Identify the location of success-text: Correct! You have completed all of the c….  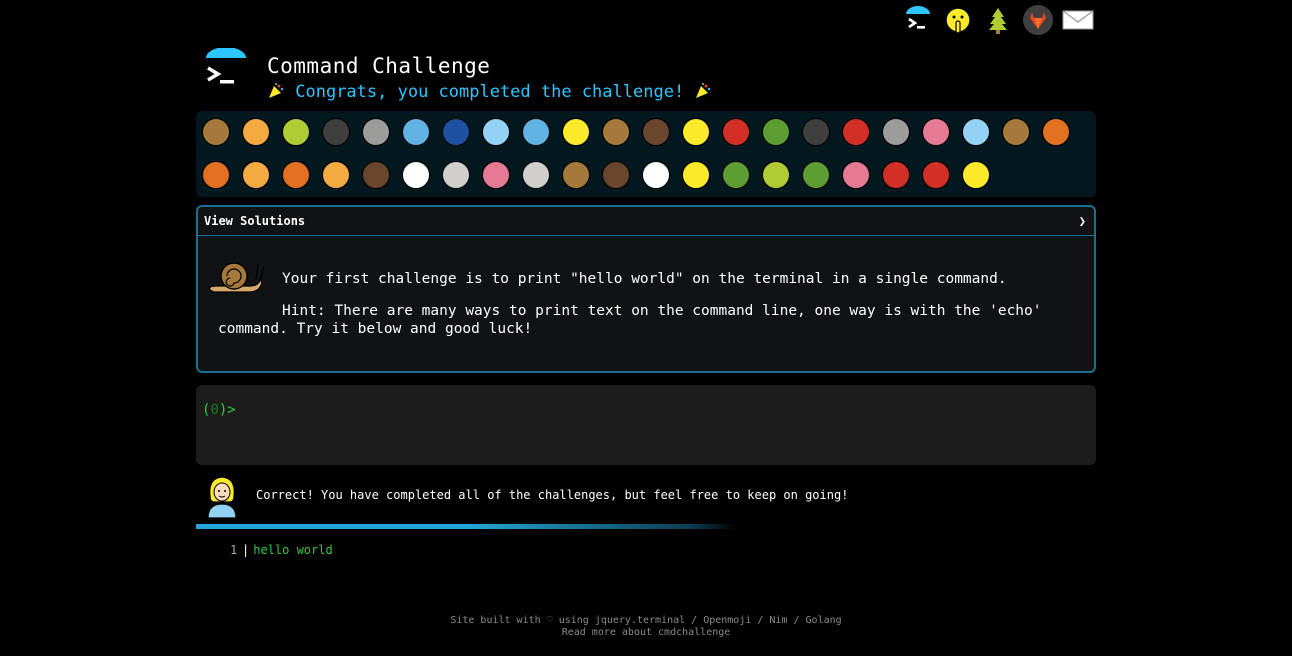
(552, 495).